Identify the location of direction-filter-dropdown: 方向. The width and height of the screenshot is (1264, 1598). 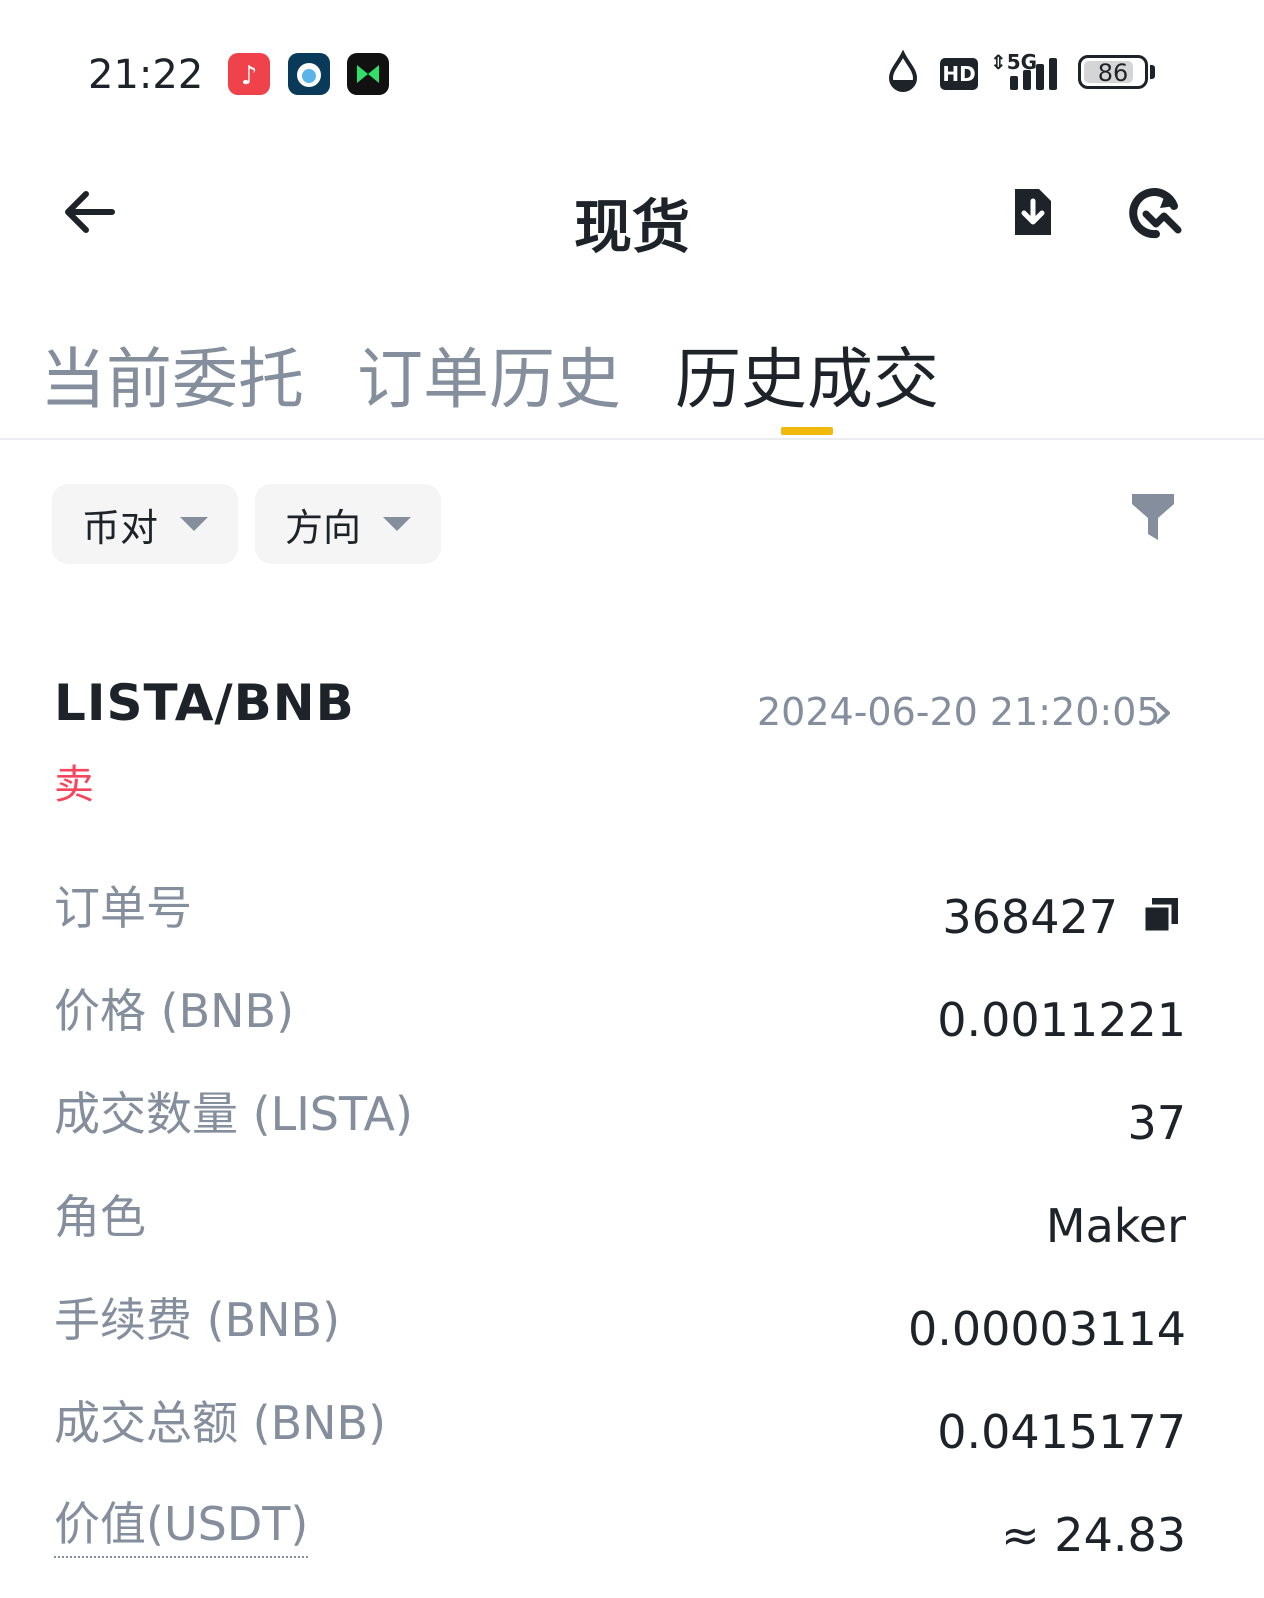
(348, 524).